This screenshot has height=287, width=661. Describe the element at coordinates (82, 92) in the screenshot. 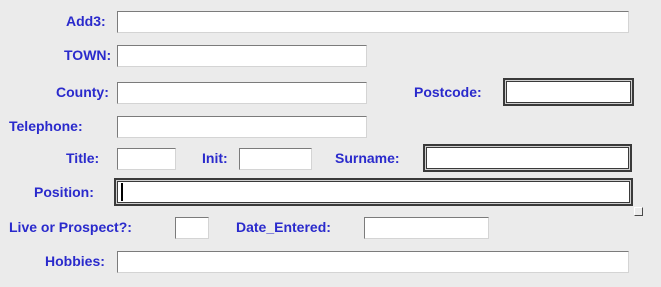

I see `county-label: County:` at that location.